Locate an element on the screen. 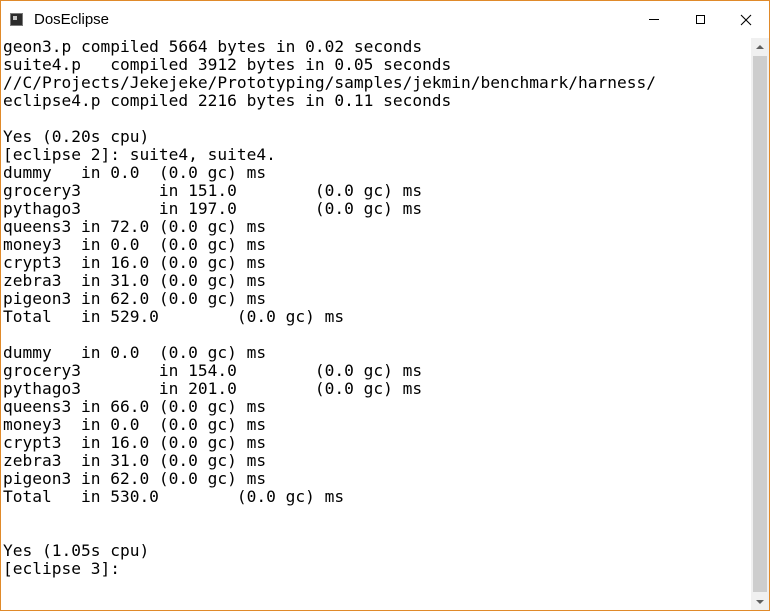 The image size is (770, 611). minimize-button is located at coordinates (654, 19).